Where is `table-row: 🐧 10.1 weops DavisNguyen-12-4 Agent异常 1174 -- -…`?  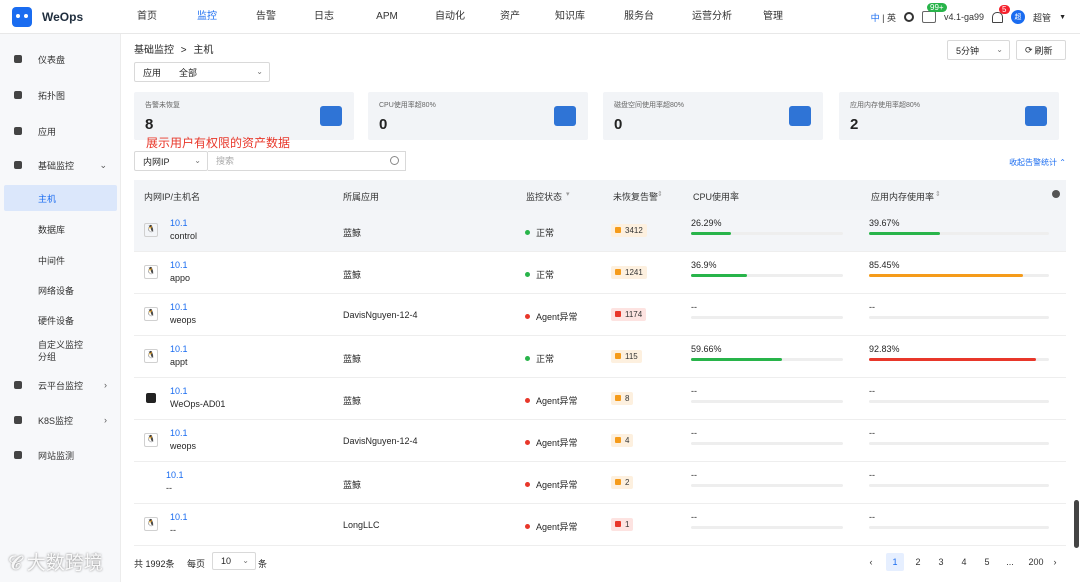
table-row: 🐧 10.1 weops DavisNguyen-12-4 Agent异常 1174 -- -… is located at coordinates (600, 315).